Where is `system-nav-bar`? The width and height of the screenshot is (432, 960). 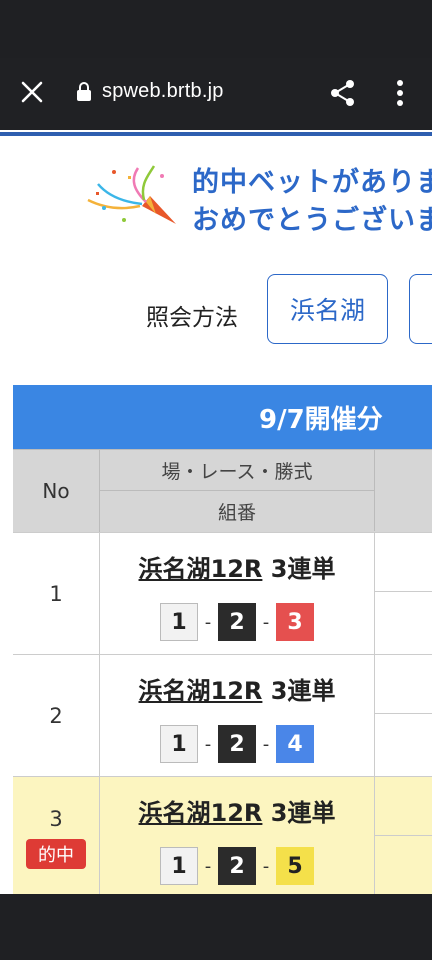
system-nav-bar is located at coordinates (216, 927).